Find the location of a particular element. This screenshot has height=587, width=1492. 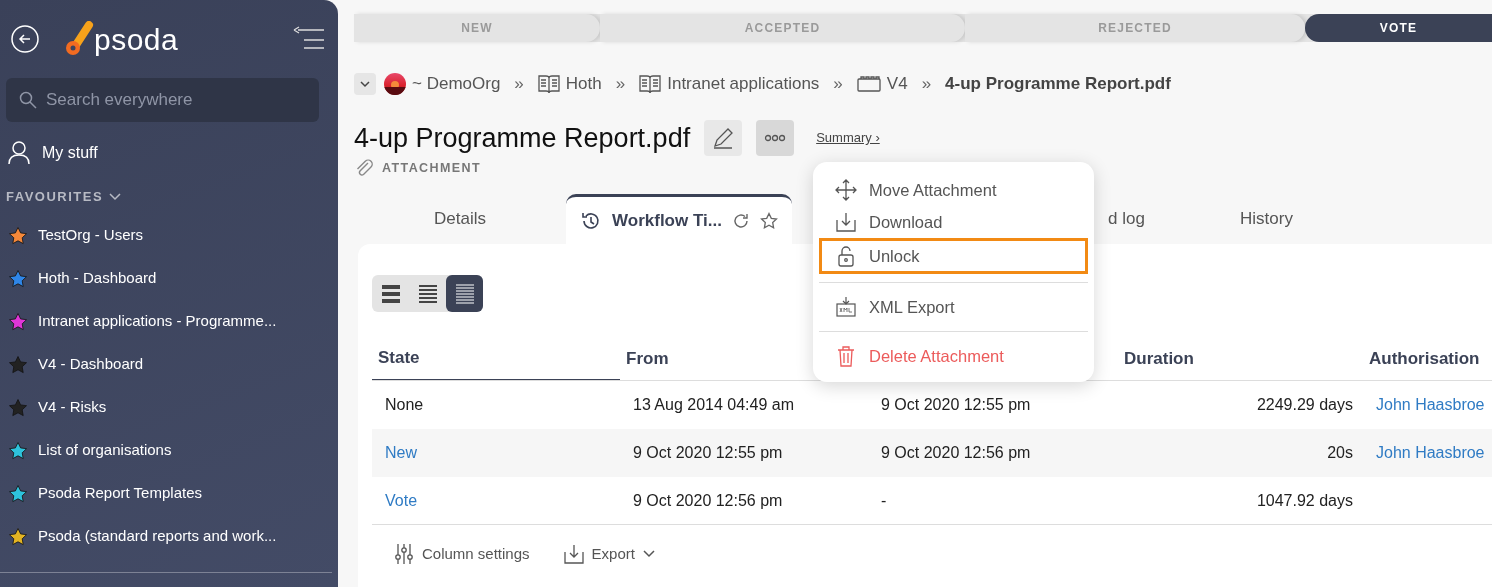

trash-icon is located at coordinates (846, 356).